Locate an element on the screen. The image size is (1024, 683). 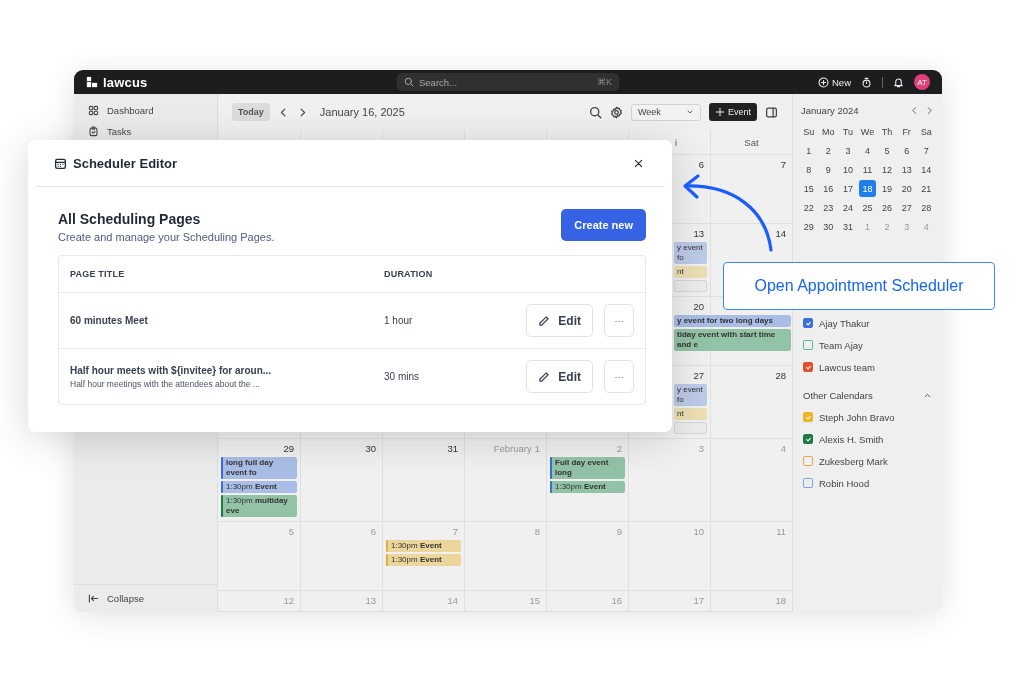
panel-icon is located at coordinates (771, 112).